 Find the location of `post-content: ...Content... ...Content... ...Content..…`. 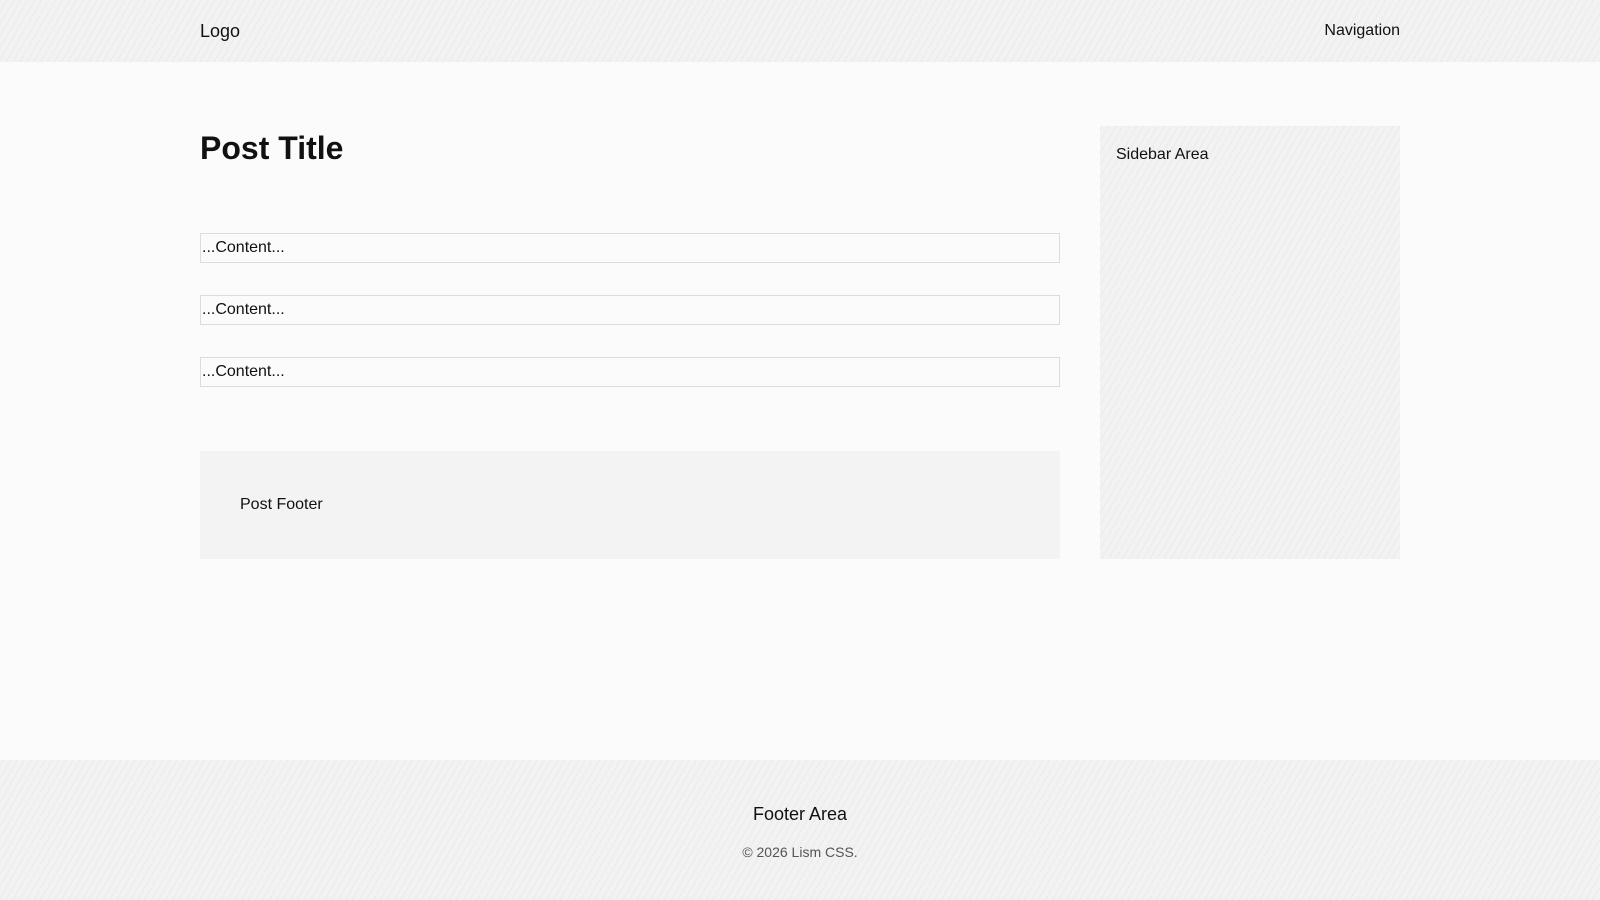

post-content: ...Content... ...Content... ...Content..… is located at coordinates (630, 309).